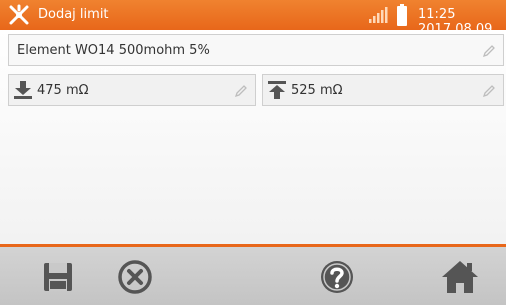 This screenshot has width=506, height=305. What do you see at coordinates (23, 90) in the screenshot?
I see `lower-limit-icon` at bounding box center [23, 90].